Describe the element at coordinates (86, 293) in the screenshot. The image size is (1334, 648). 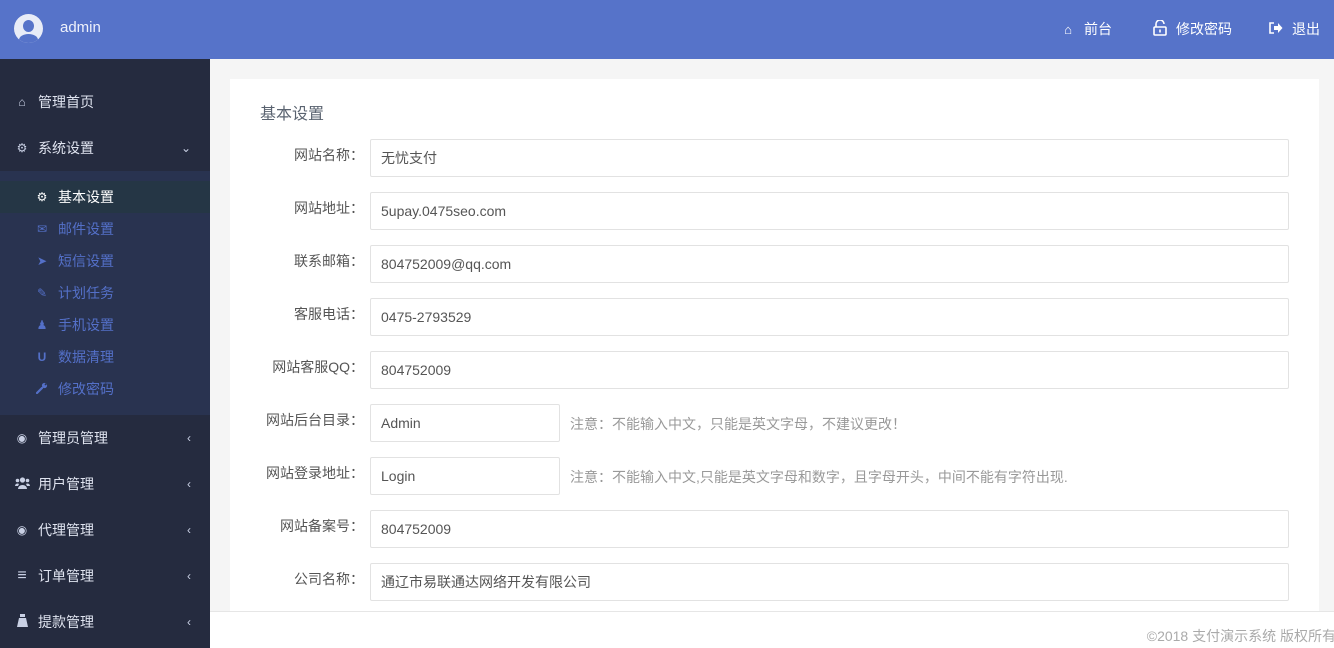
I see `submenu-item-label: 计划任务` at that location.